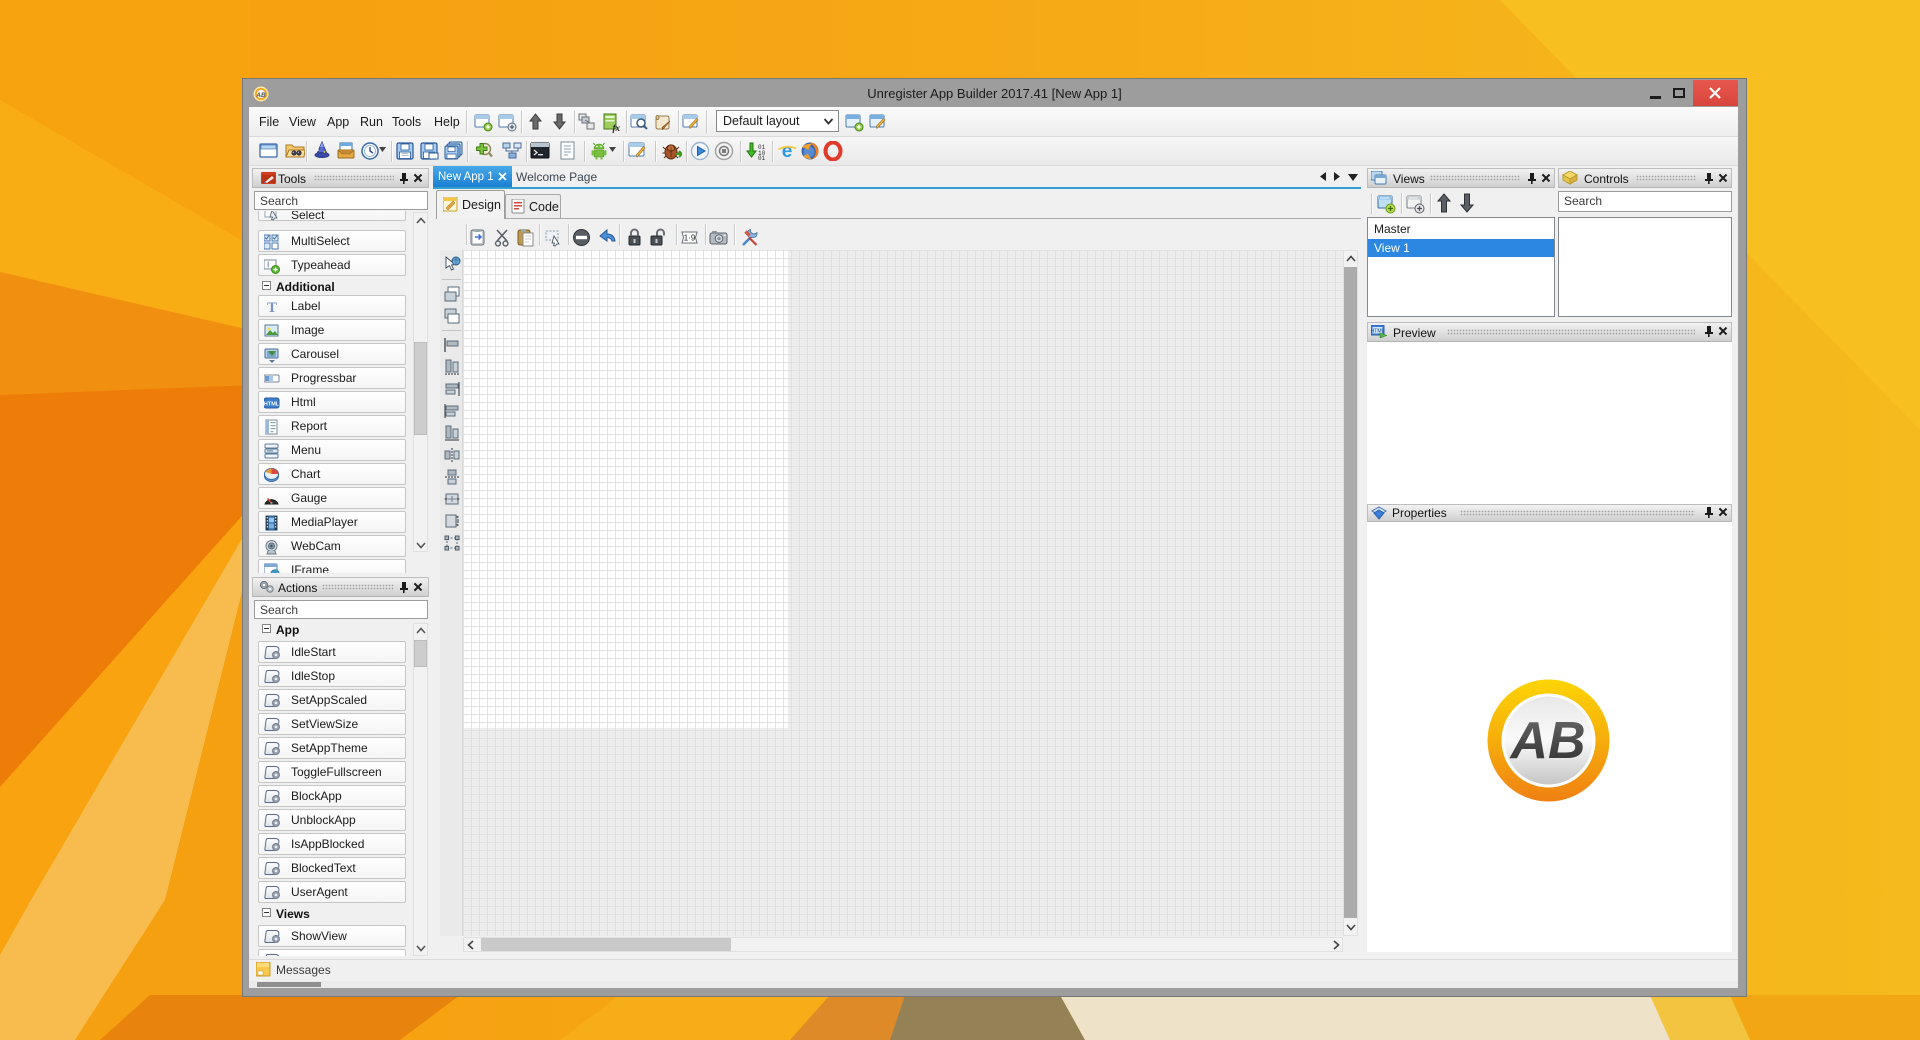 The image size is (1920, 1040). Describe the element at coordinates (268, 265) in the screenshot. I see `svg-text: I` at that location.